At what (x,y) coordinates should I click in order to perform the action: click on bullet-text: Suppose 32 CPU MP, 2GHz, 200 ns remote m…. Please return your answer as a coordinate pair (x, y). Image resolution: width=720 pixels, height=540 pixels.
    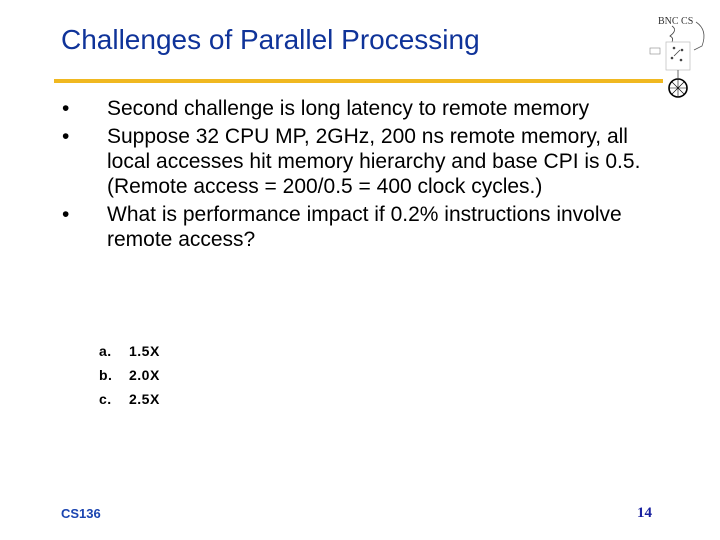
    Looking at the image, I should click on (374, 161).